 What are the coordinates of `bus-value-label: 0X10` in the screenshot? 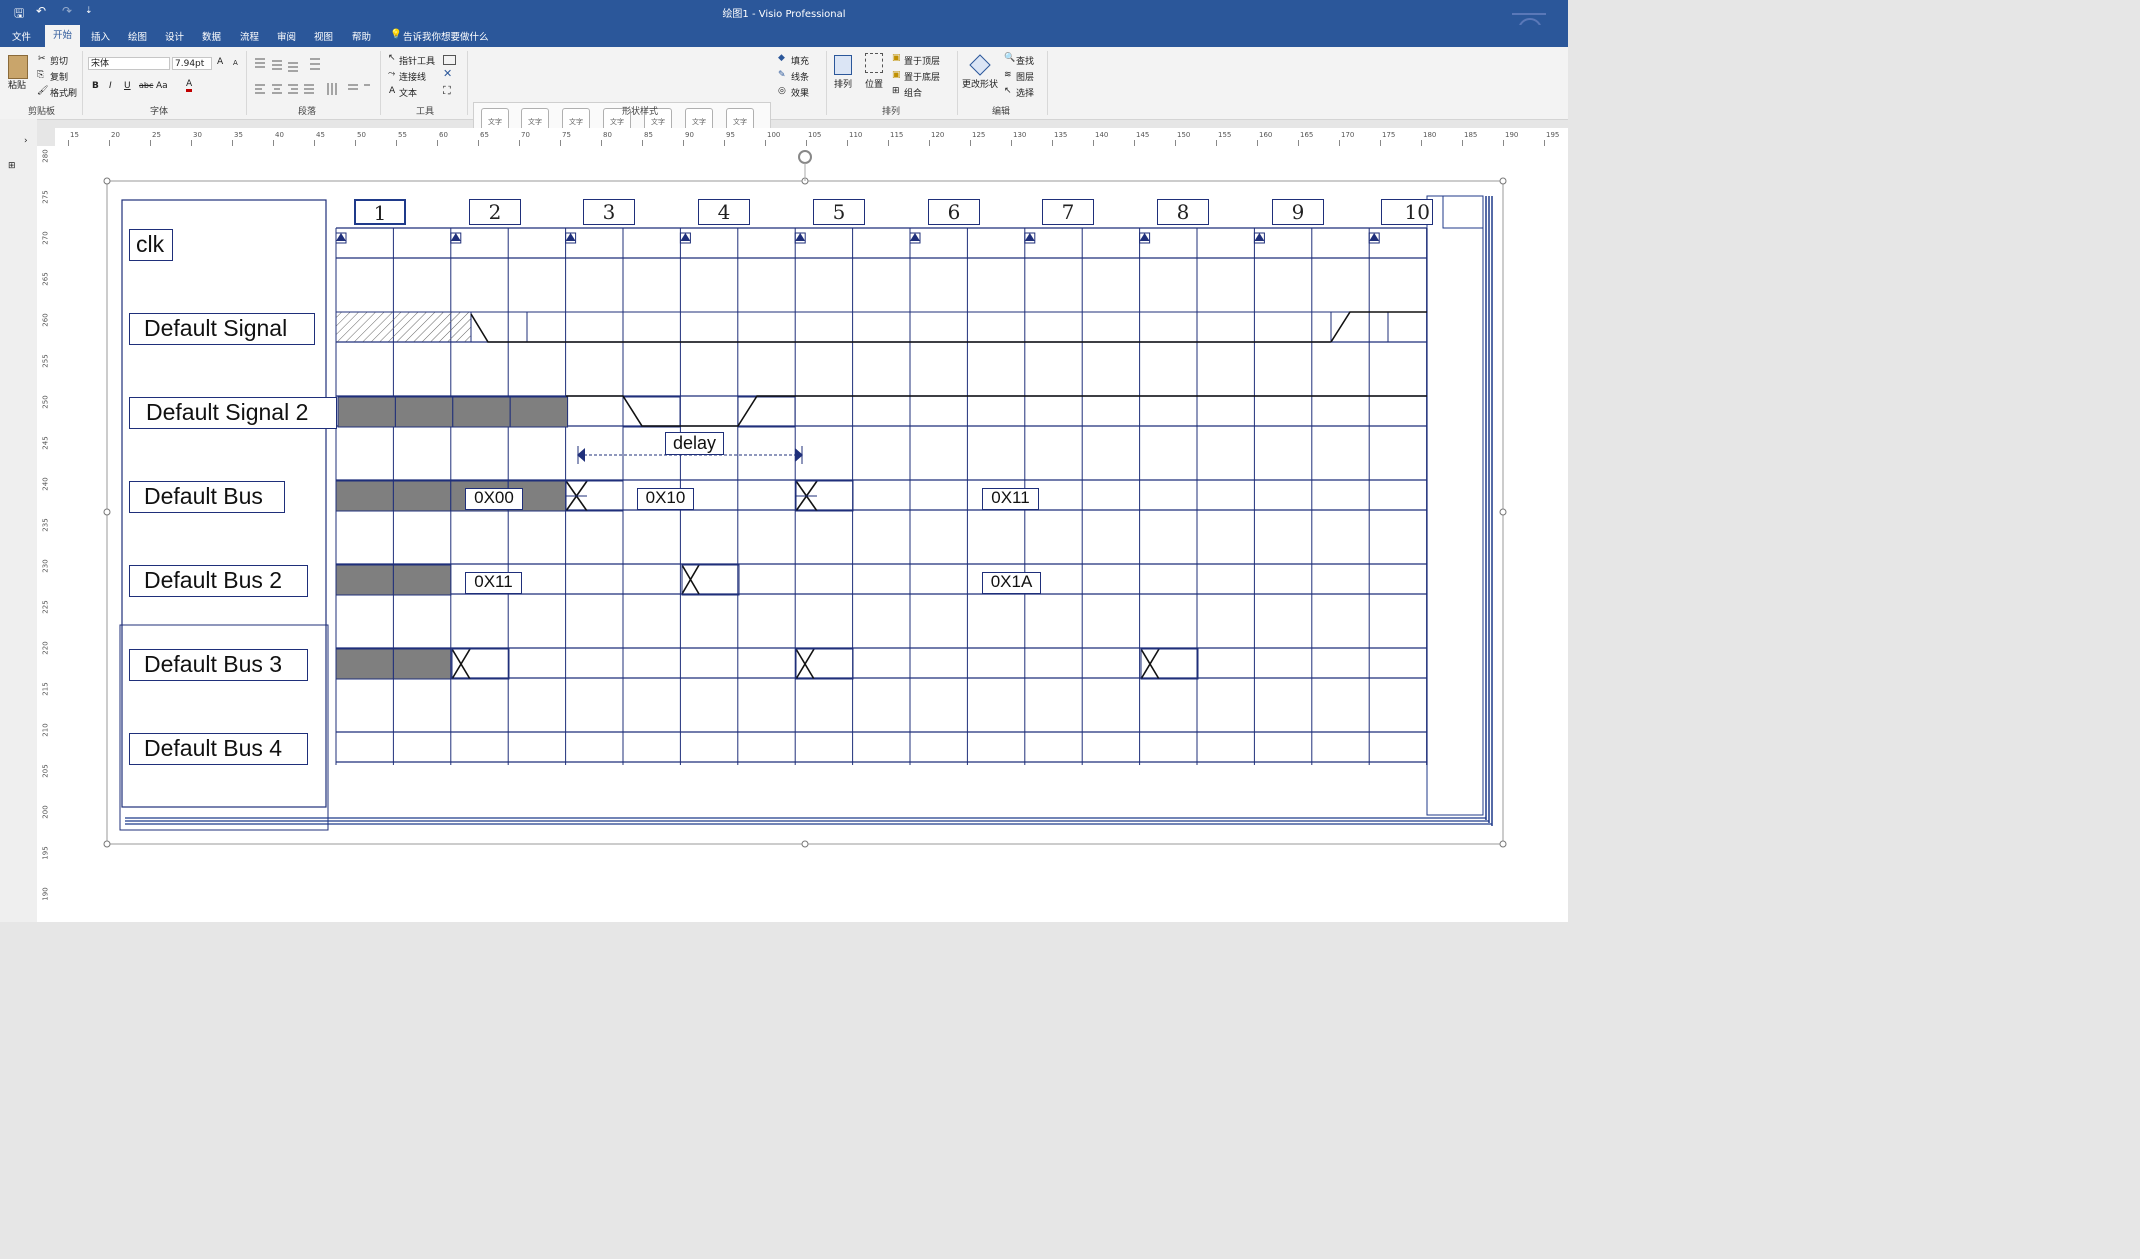 It's located at (665, 499).